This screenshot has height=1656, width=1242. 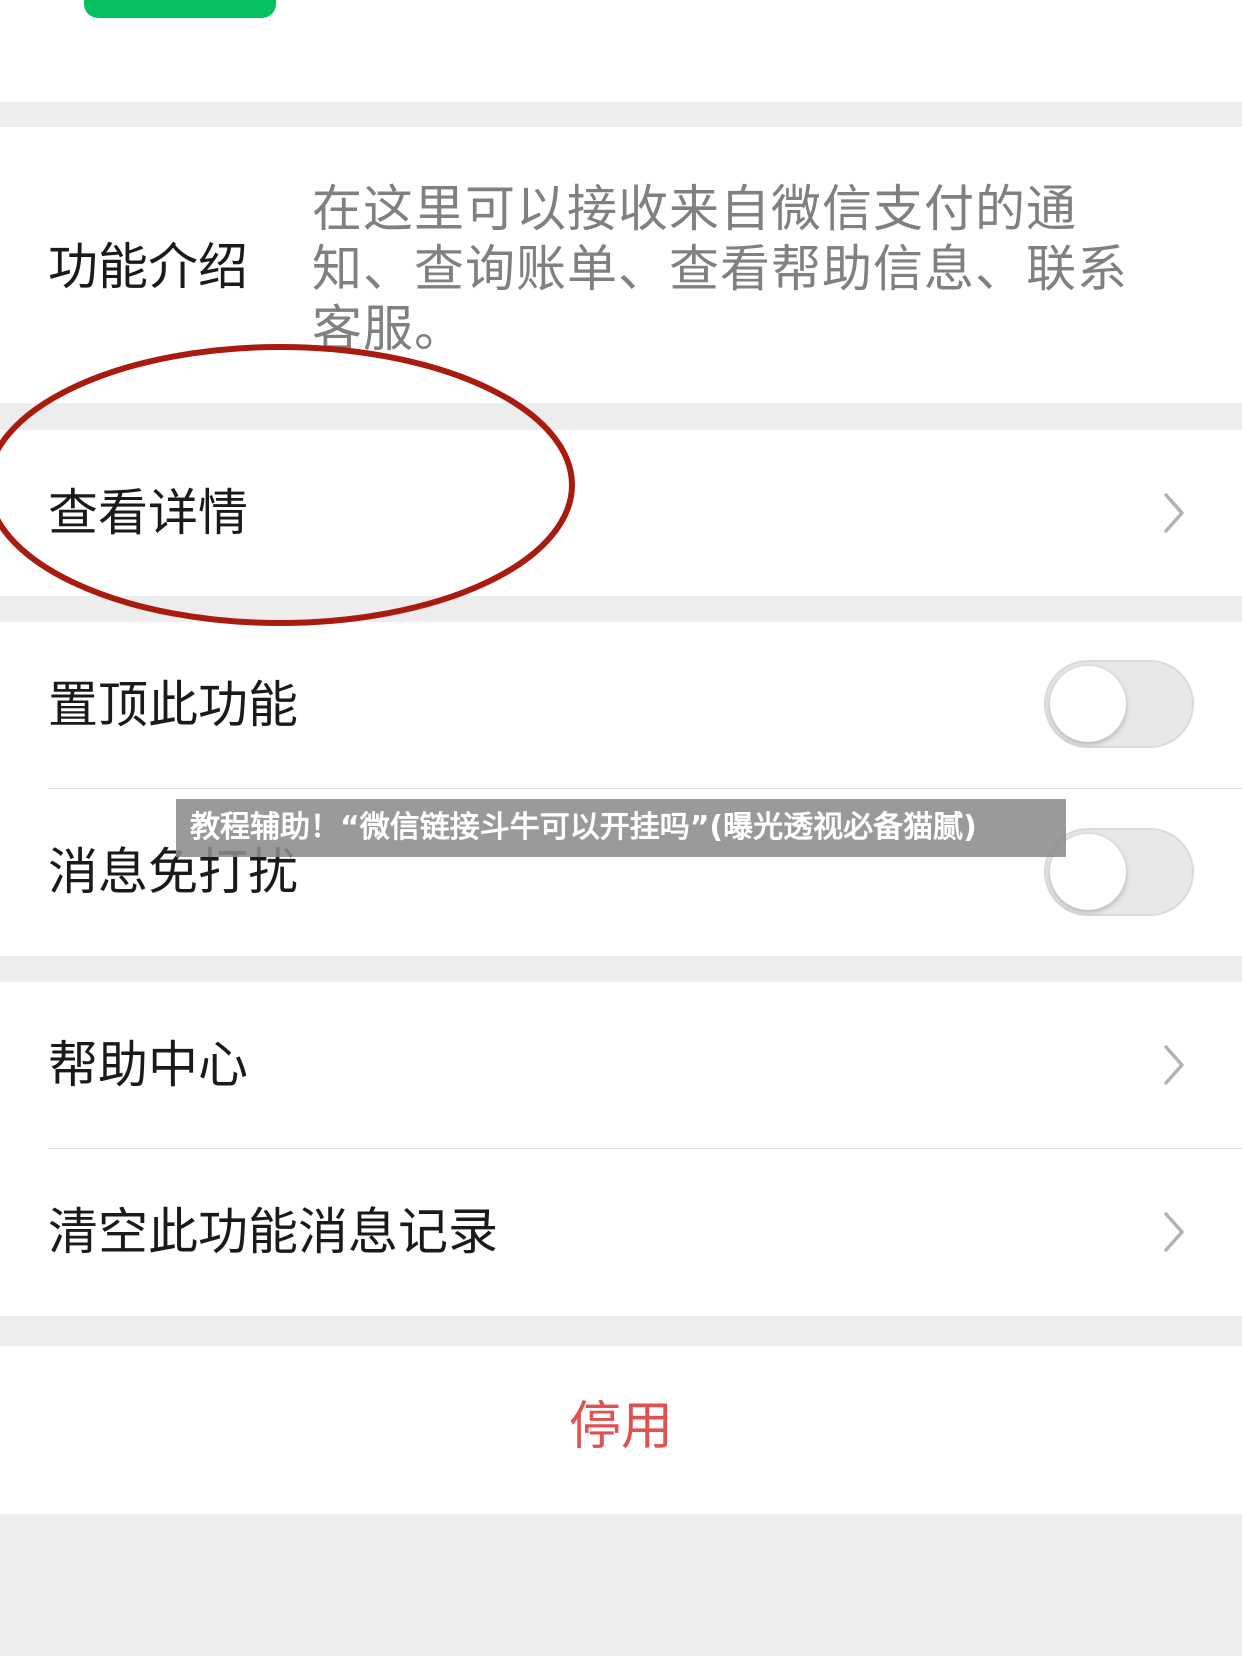 What do you see at coordinates (173, 705) in the screenshot?
I see `pin-label: 置顶此功能` at bounding box center [173, 705].